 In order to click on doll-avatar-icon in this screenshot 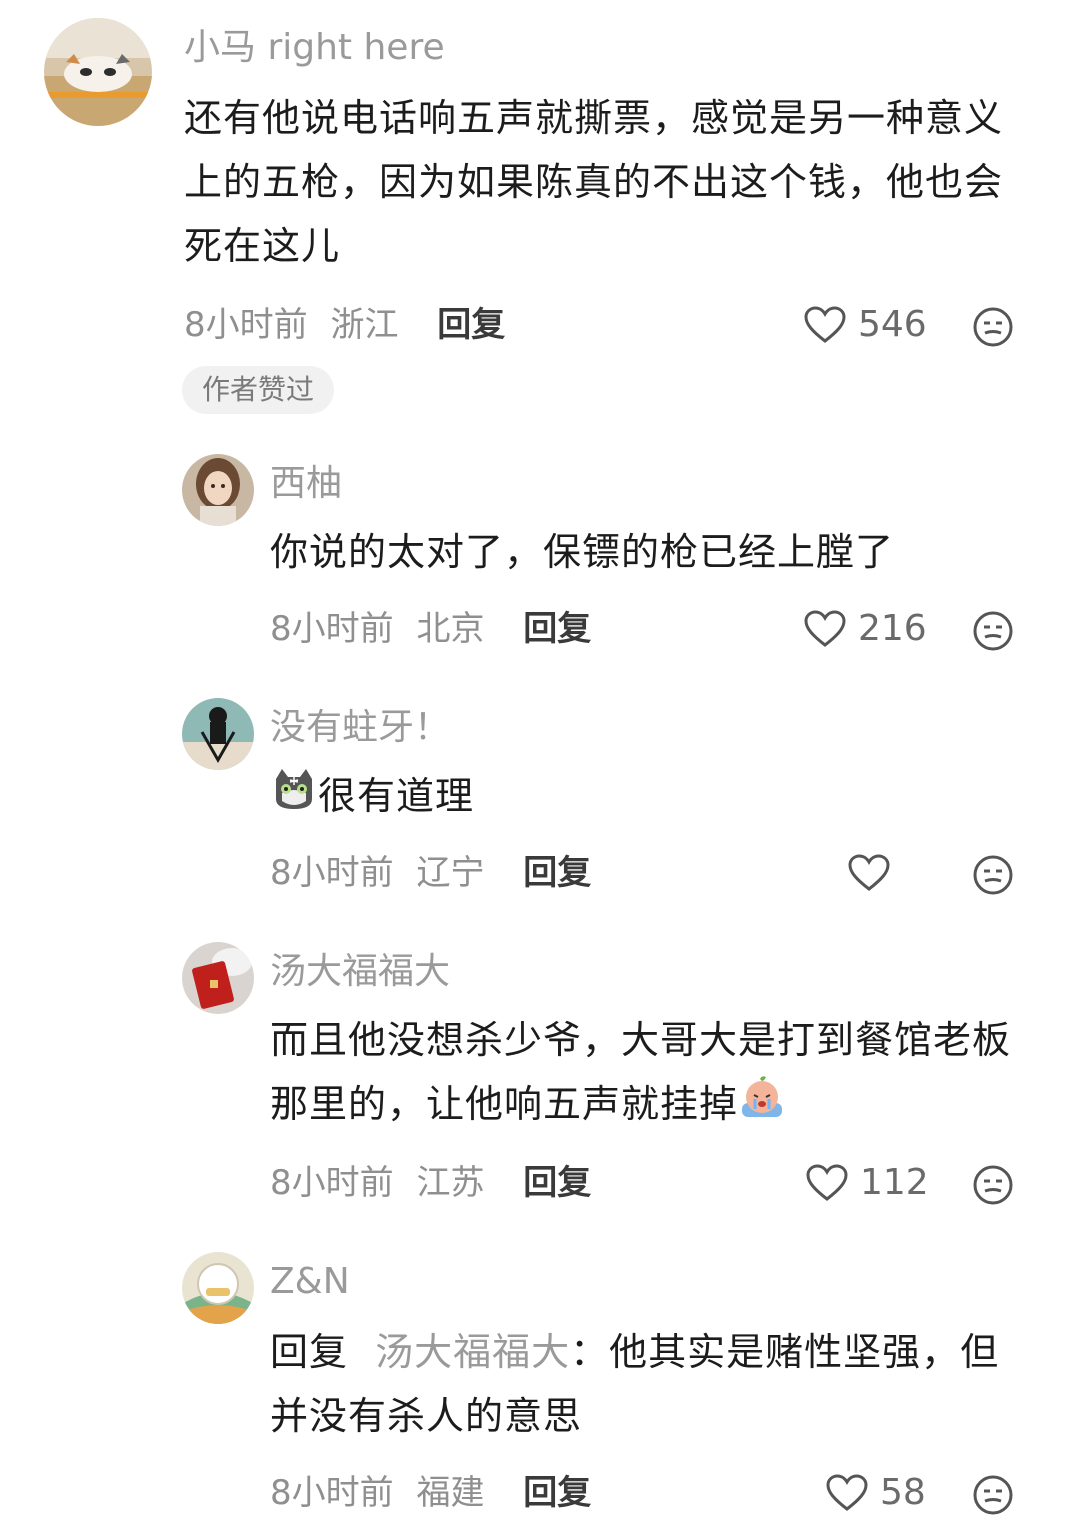, I will do `click(218, 490)`.